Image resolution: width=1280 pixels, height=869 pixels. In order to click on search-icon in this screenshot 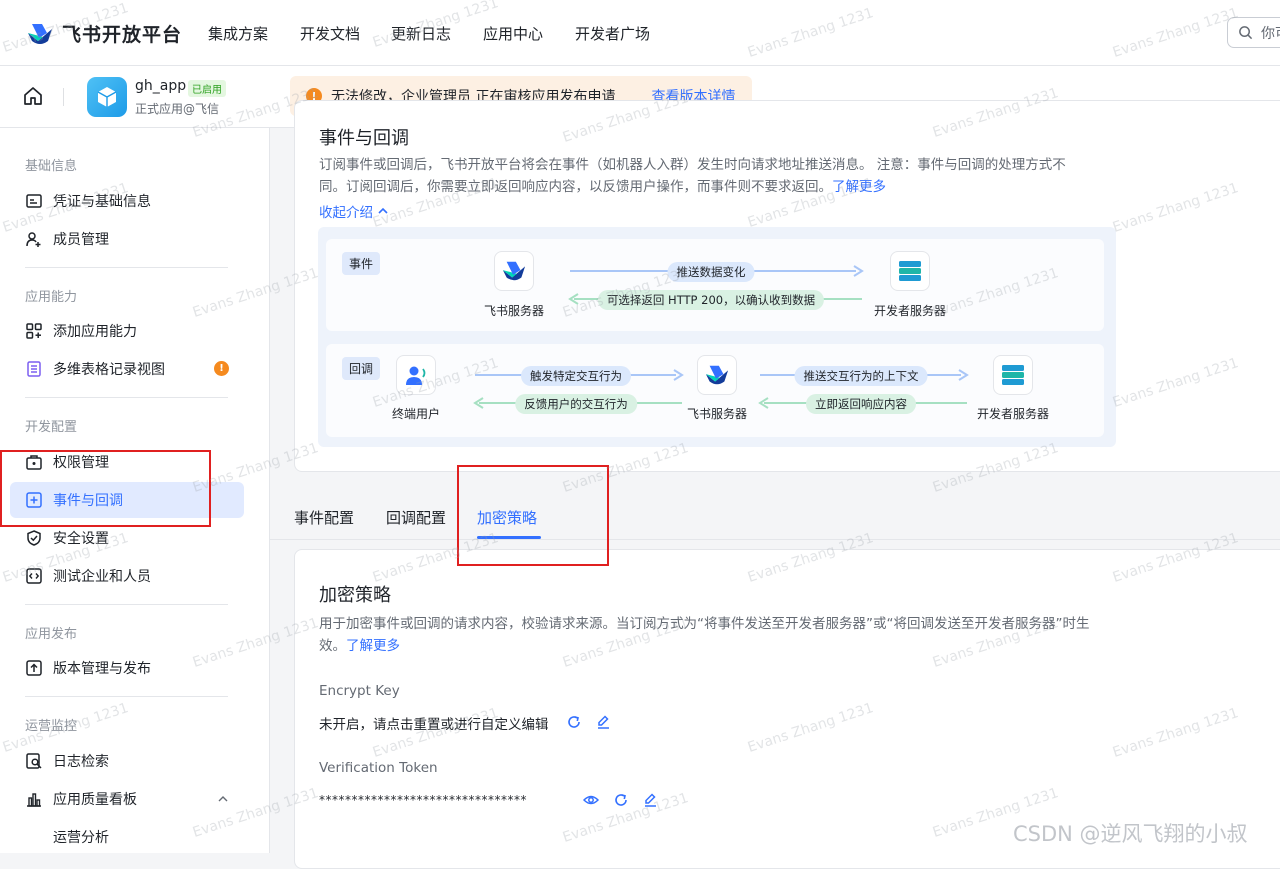, I will do `click(1246, 33)`.